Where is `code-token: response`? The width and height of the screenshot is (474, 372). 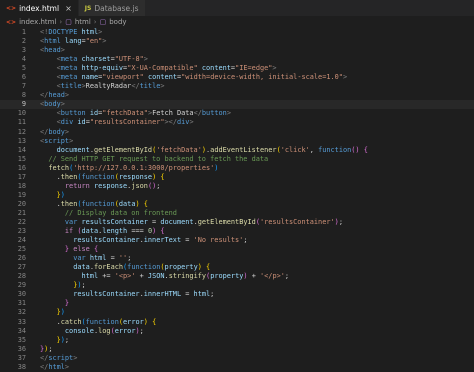
code-token: response is located at coordinates (110, 185).